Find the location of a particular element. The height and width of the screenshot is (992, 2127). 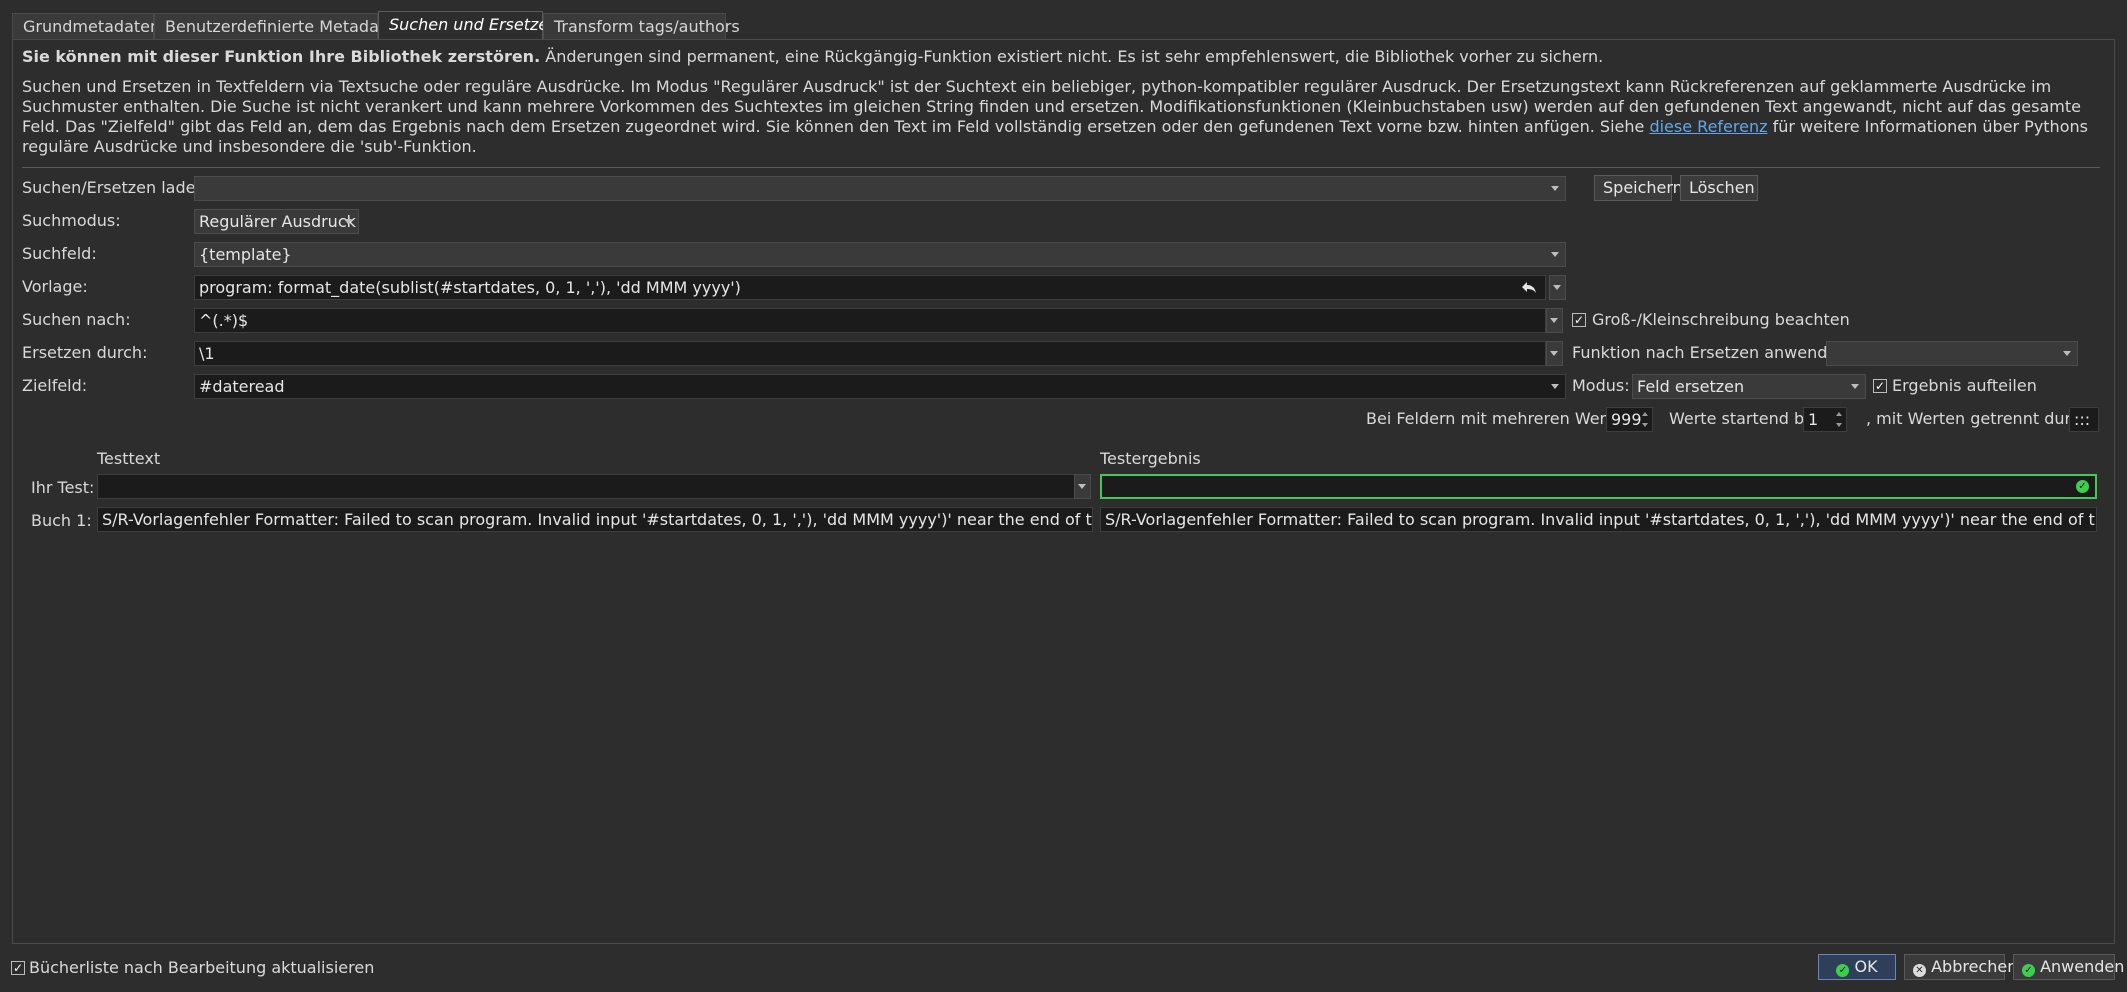

multi-values-label: Bei Feldern mit mehreren Werten is located at coordinates (1499, 418).